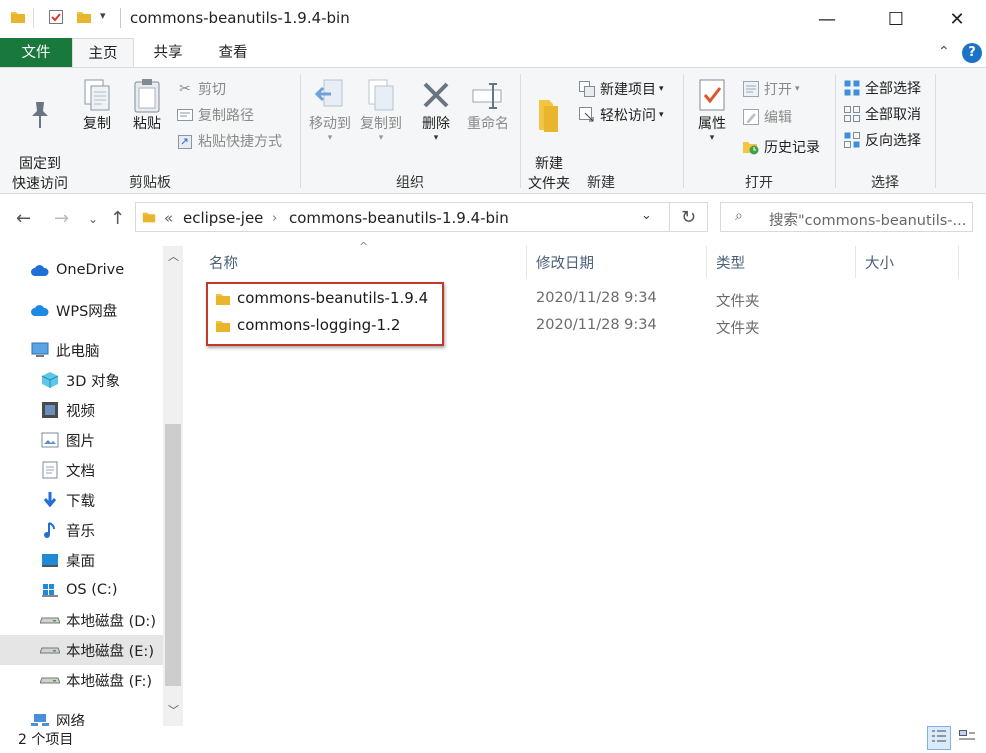  What do you see at coordinates (381, 109) in the screenshot?
I see `copy-to-button: 复制到 ▾` at bounding box center [381, 109].